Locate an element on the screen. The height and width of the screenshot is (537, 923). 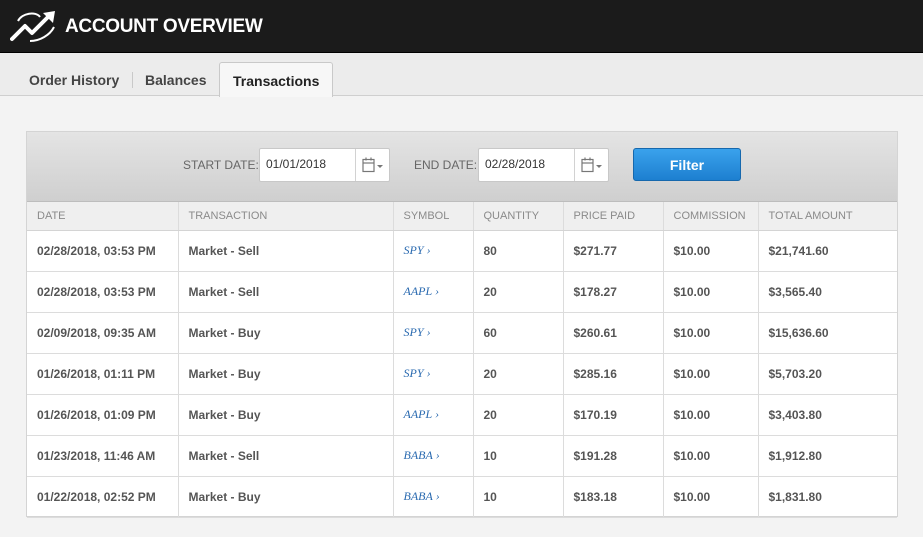
cell-date: 01/26/2018, 01:09 PM is located at coordinates (103, 415).